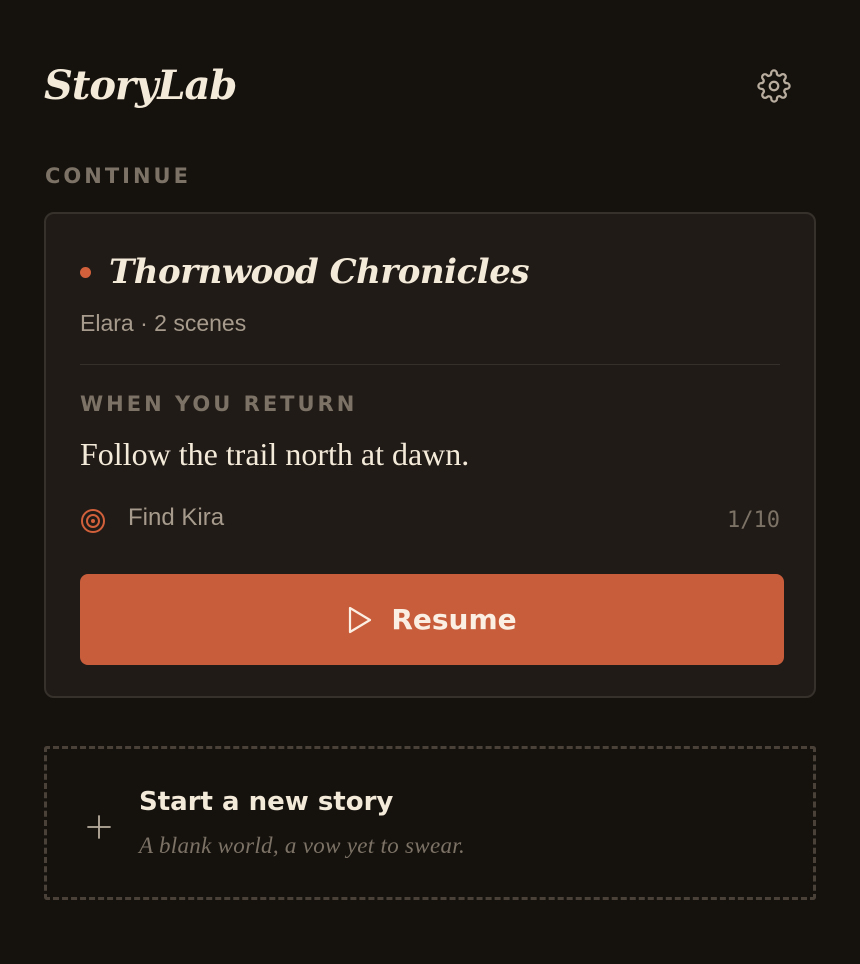  Describe the element at coordinates (93, 521) in the screenshot. I see `target-icon` at that location.